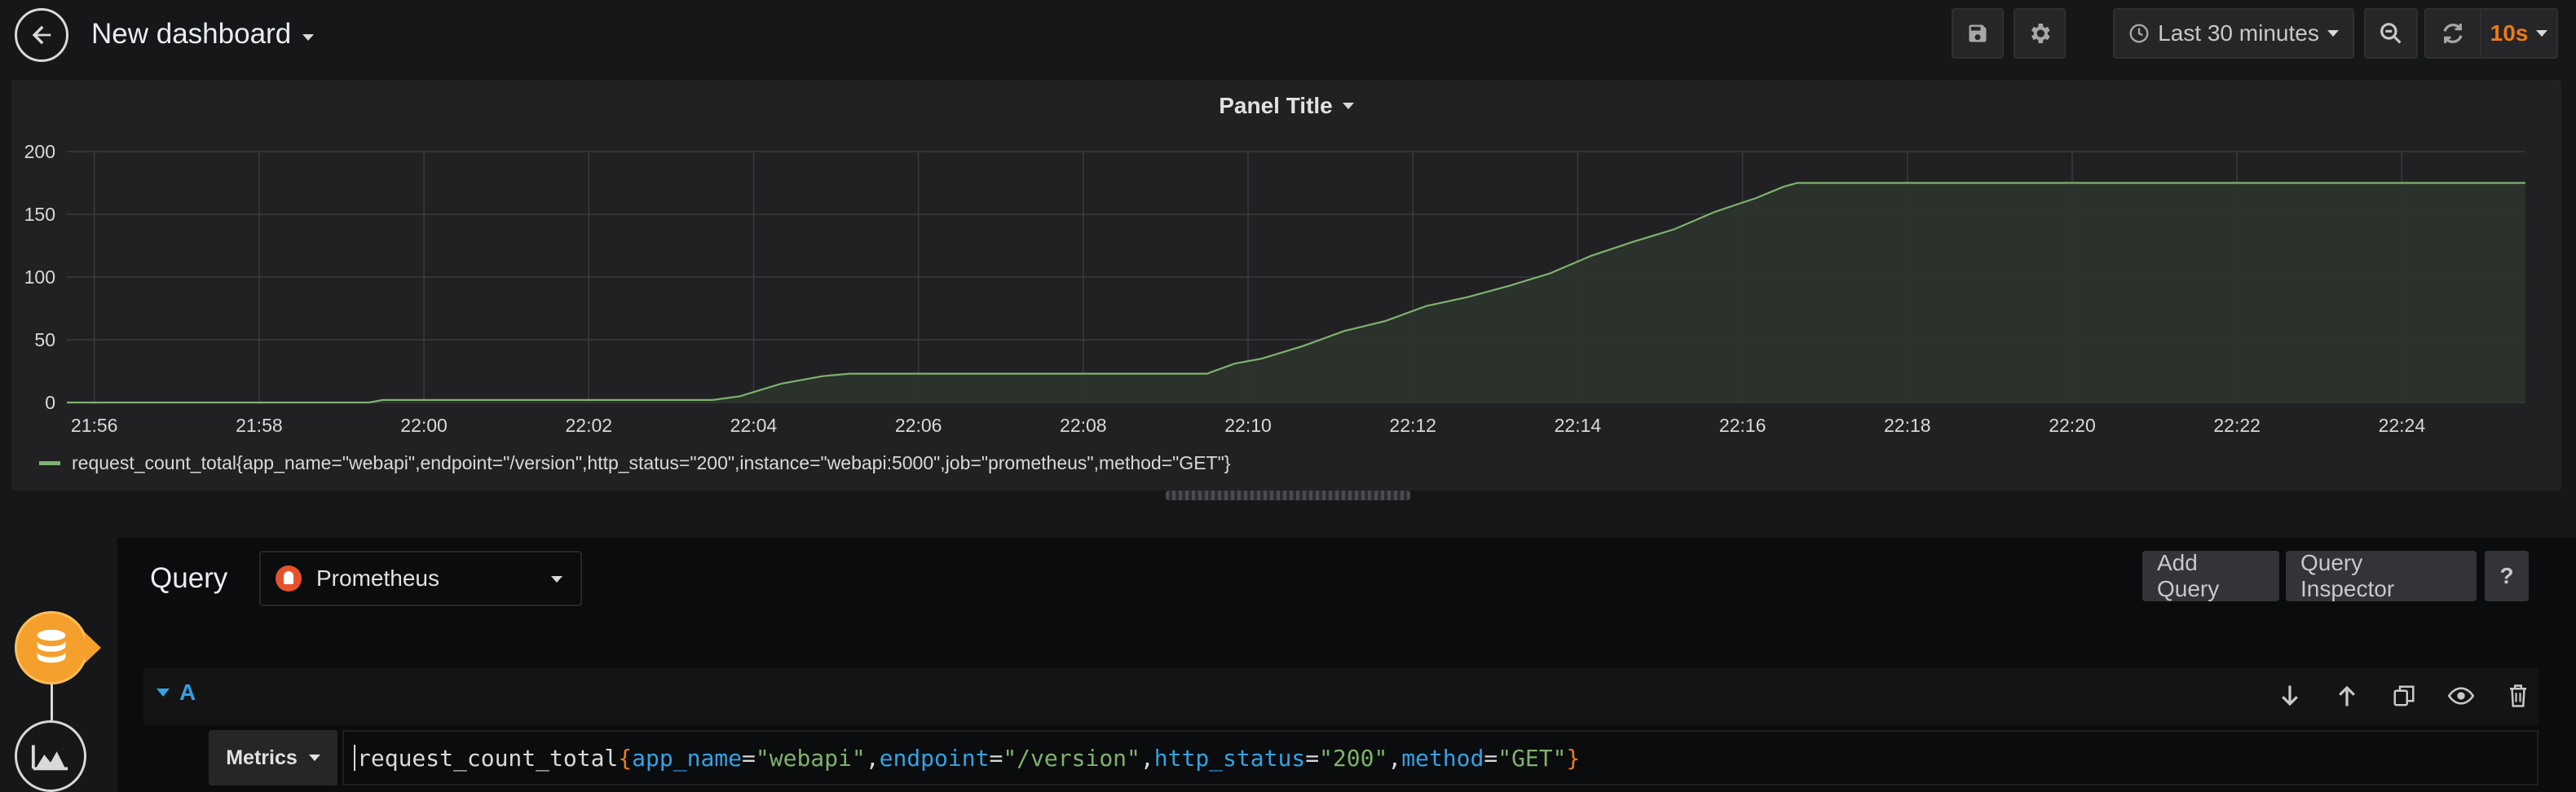 The height and width of the screenshot is (792, 2576). I want to click on label-value: "200", so click(1353, 758).